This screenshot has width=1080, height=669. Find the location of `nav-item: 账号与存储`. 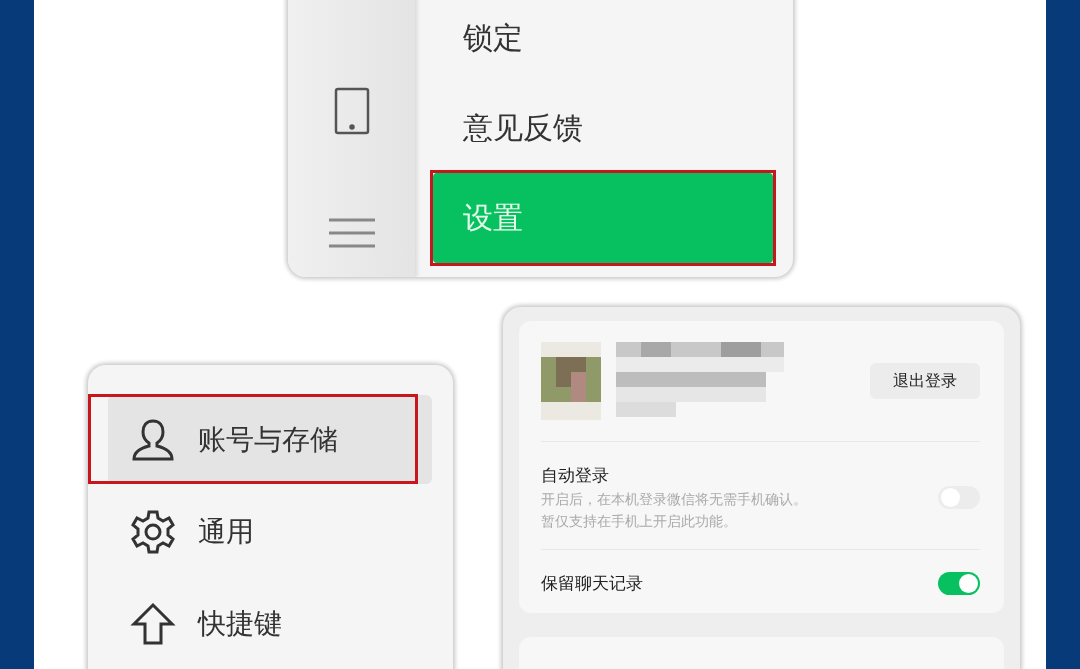

nav-item: 账号与存储 is located at coordinates (270, 439).